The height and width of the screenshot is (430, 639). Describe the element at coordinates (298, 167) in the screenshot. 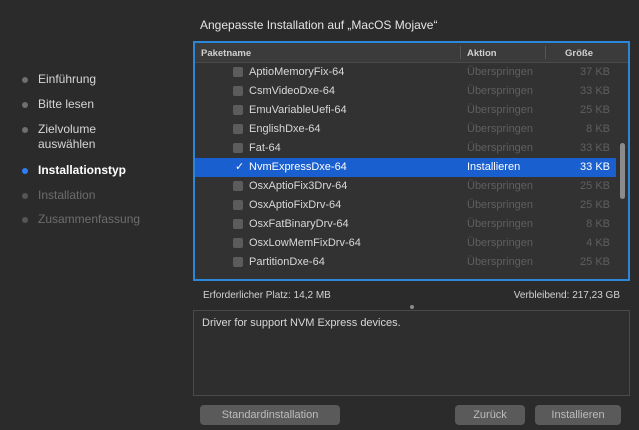

I see `package-name: NvmExpressDxe-64` at that location.